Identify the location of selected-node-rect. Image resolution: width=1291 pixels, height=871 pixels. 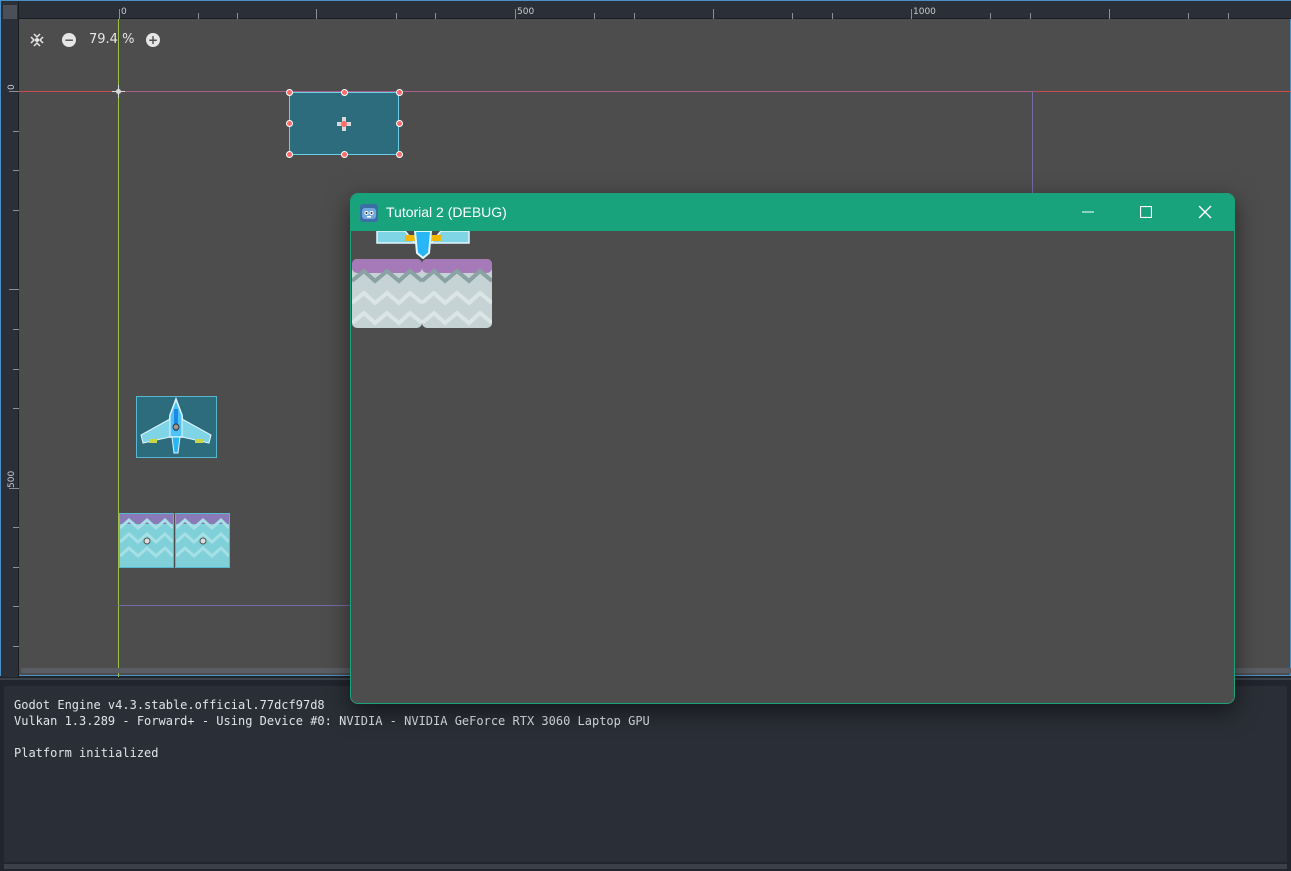
(344, 123).